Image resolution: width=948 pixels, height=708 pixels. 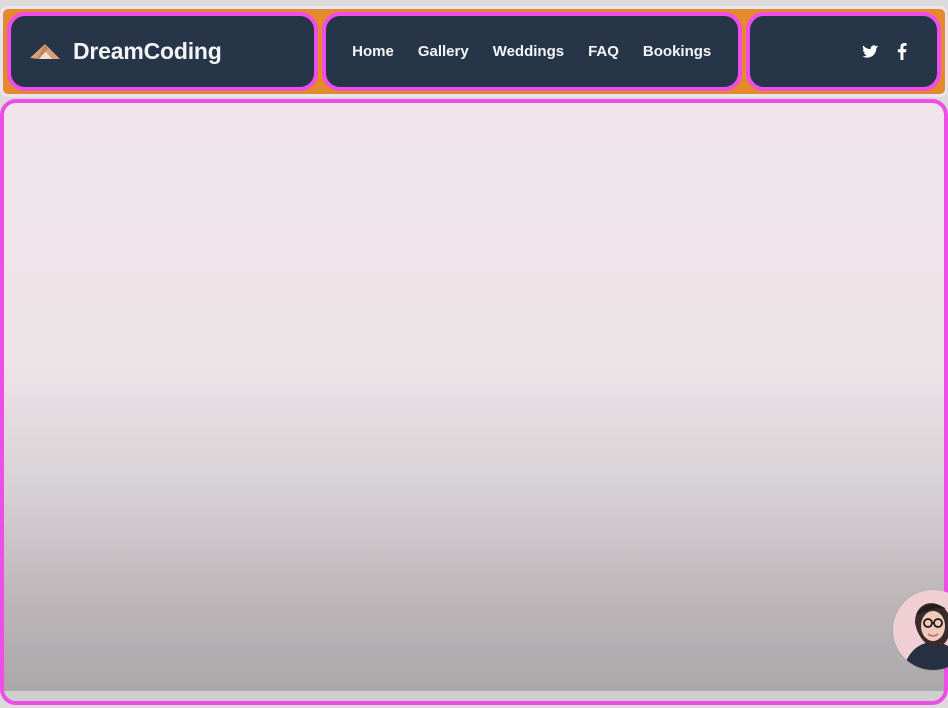 I want to click on main-nav: Home Gallery Weddings FAQ Bookings, so click(x=531, y=51).